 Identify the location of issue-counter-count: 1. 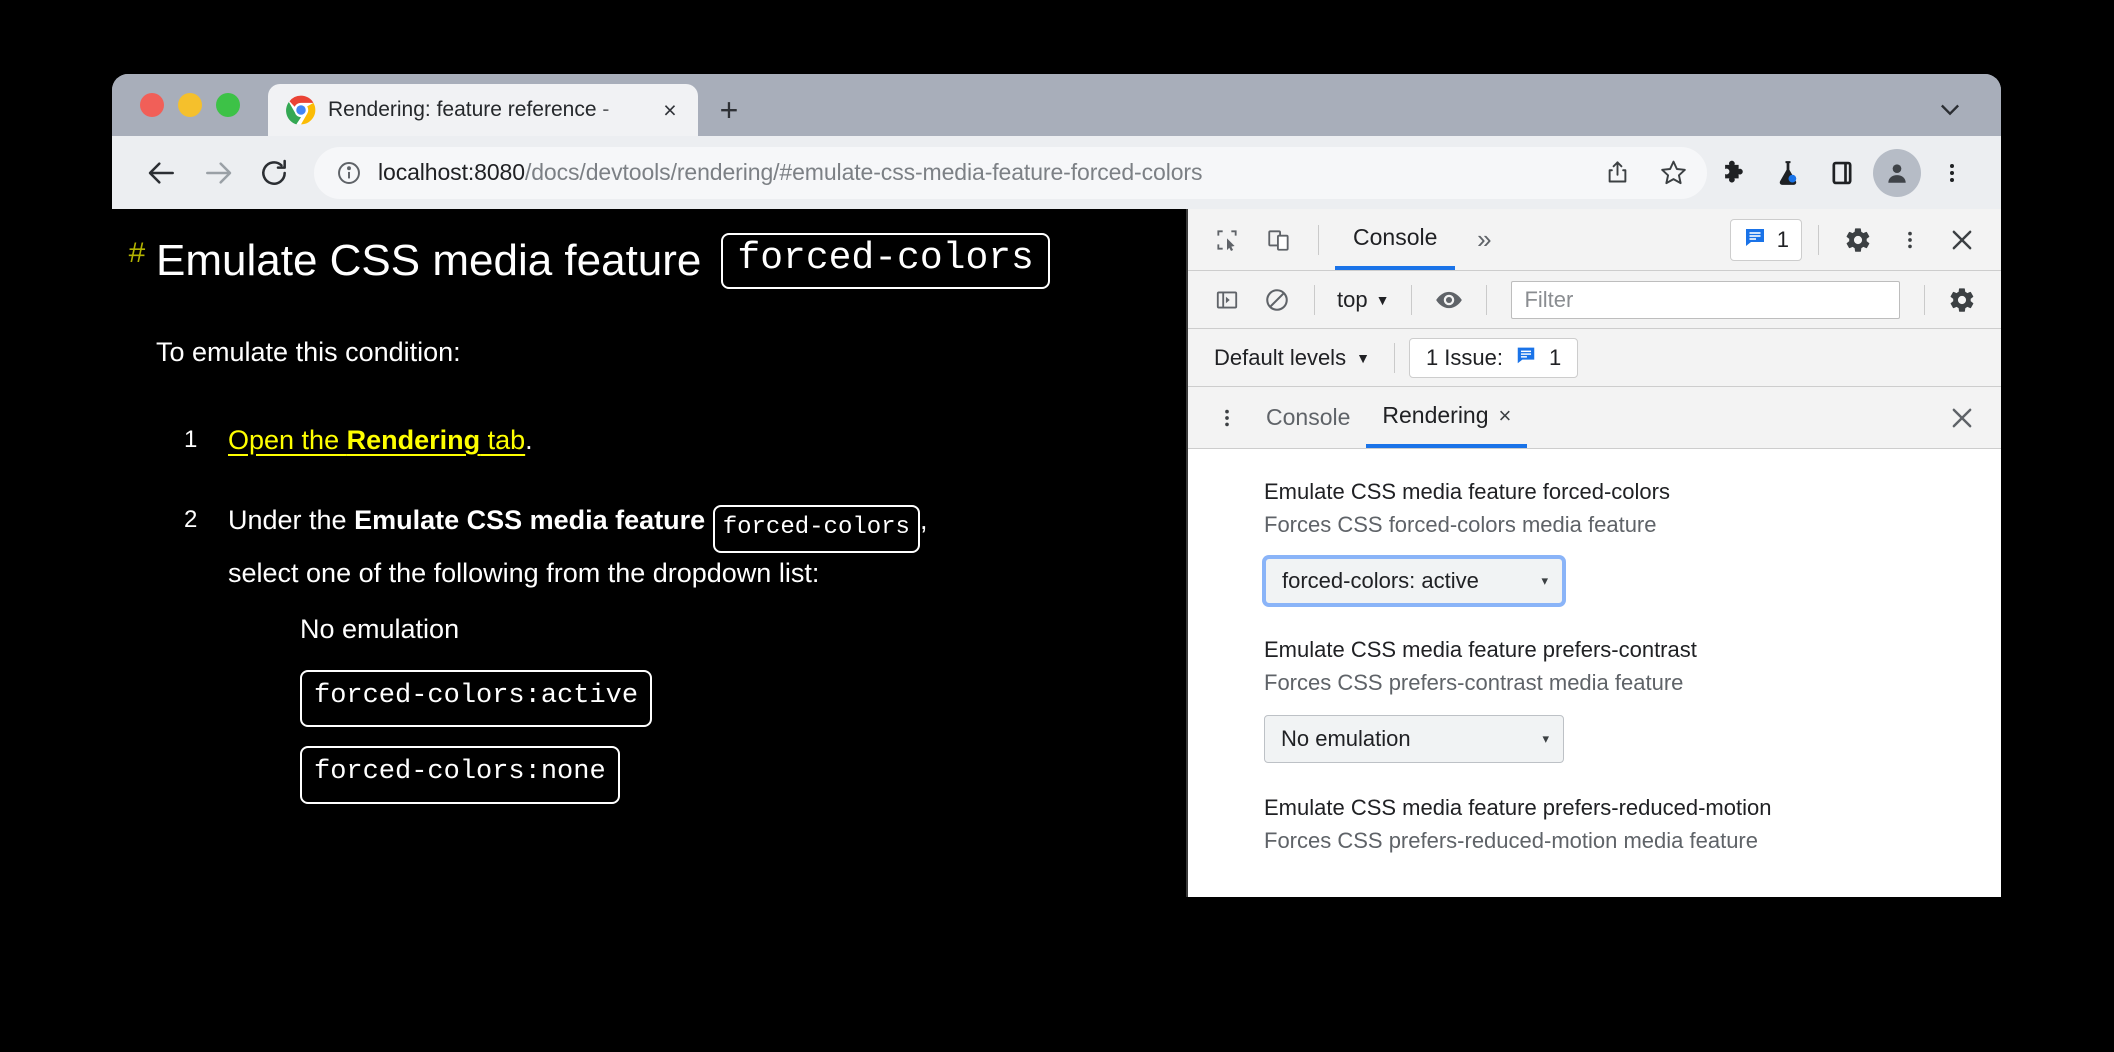
(1555, 357).